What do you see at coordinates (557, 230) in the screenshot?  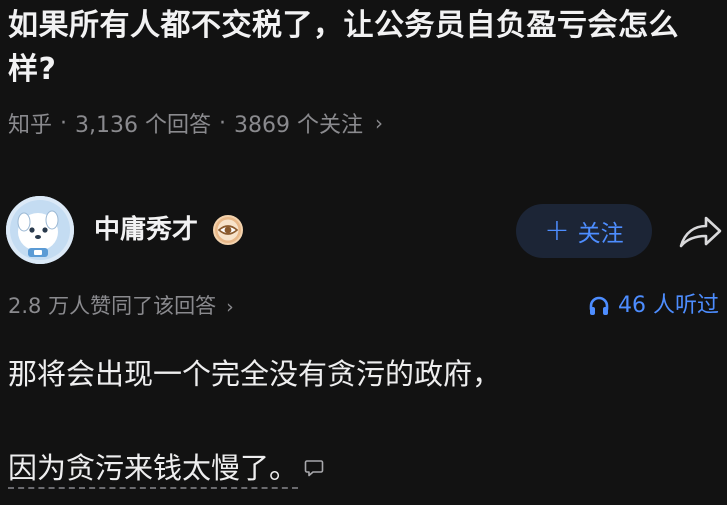 I see `plus-icon: +` at bounding box center [557, 230].